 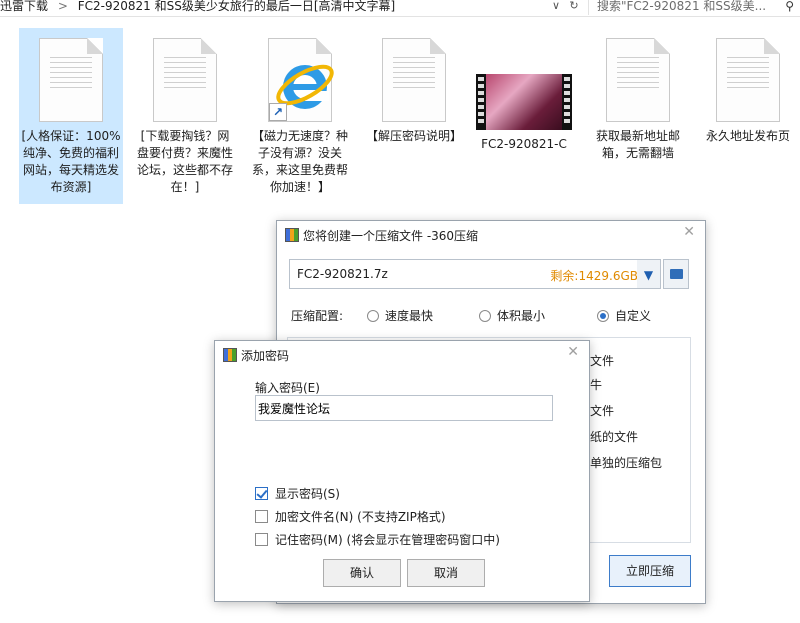 I want to click on file-item: [下载要掏钱？网盘要付费？来魔性论坛，这些都不存在！], so click(x=185, y=112).